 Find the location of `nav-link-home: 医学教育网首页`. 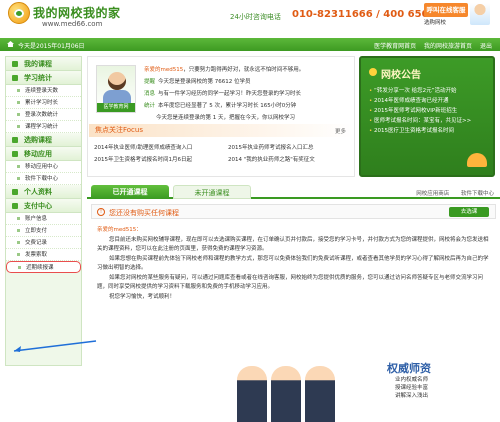

nav-link-home: 医学教育网首页 is located at coordinates (395, 46).